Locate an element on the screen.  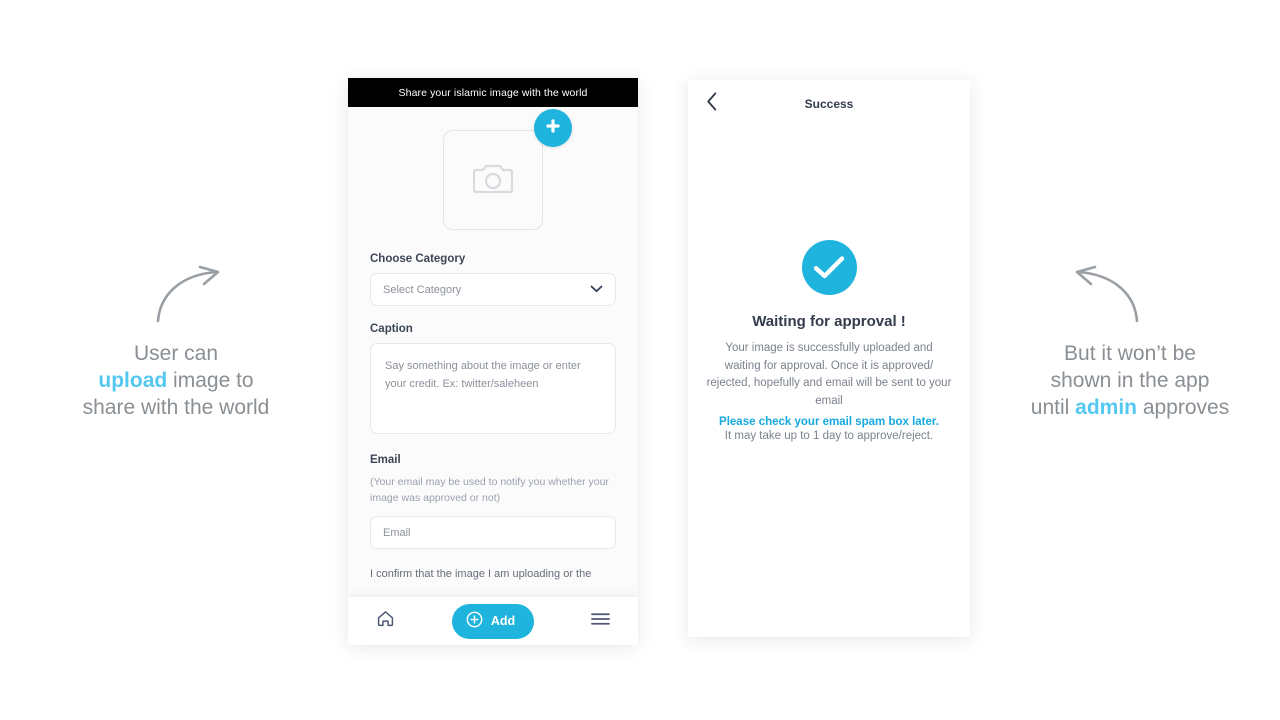
annotation-right-line2: shown in the app is located at coordinates (1130, 380).